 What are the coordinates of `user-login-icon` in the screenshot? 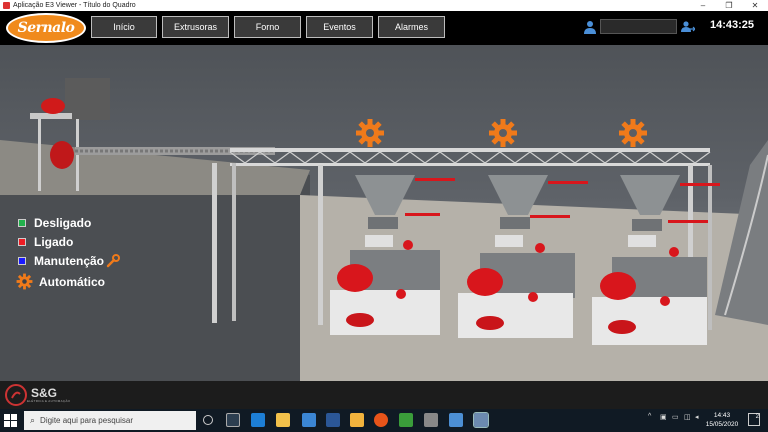 It's located at (590, 27).